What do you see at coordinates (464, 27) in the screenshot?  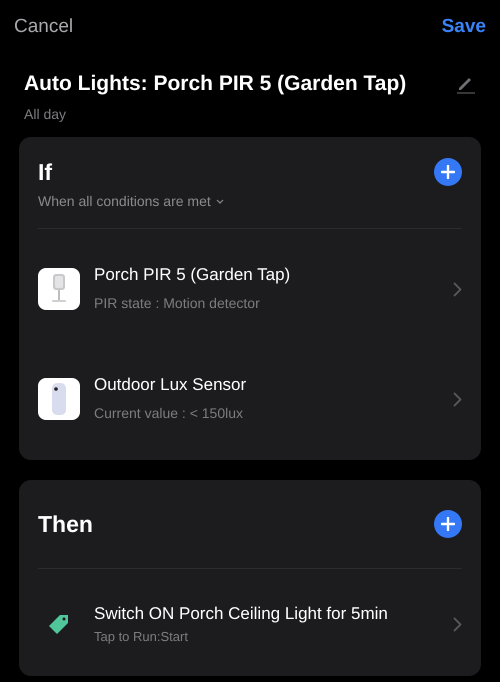 I see `save-button: Save` at bounding box center [464, 27].